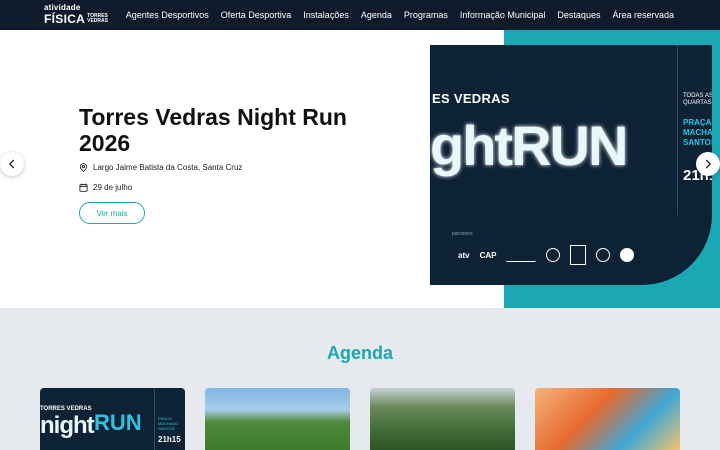  What do you see at coordinates (213, 130) in the screenshot?
I see `hero-title: Torres Vedras Night Run 2026` at bounding box center [213, 130].